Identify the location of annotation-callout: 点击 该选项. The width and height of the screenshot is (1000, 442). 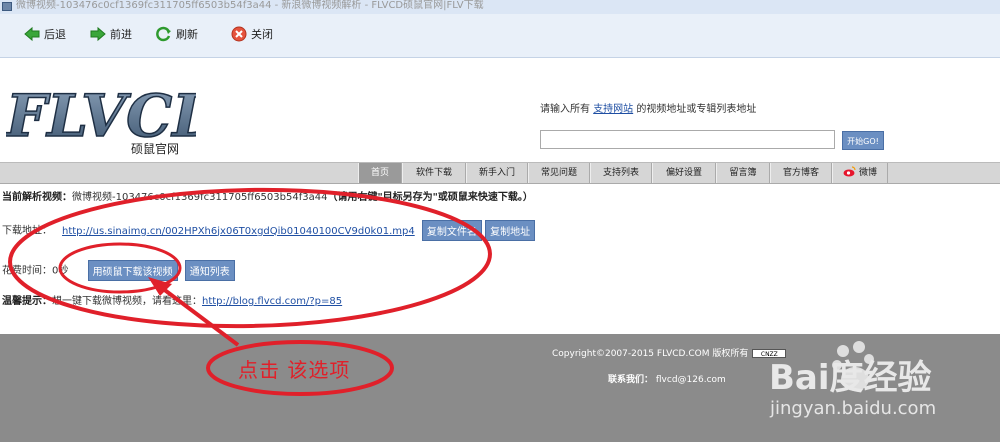
(294, 370).